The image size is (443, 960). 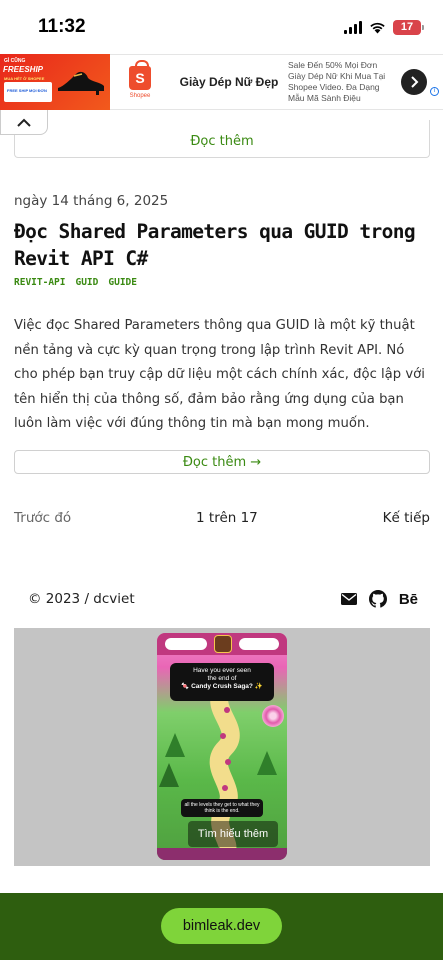 What do you see at coordinates (406, 518) in the screenshot?
I see `pagination-next: Kế tiếp` at bounding box center [406, 518].